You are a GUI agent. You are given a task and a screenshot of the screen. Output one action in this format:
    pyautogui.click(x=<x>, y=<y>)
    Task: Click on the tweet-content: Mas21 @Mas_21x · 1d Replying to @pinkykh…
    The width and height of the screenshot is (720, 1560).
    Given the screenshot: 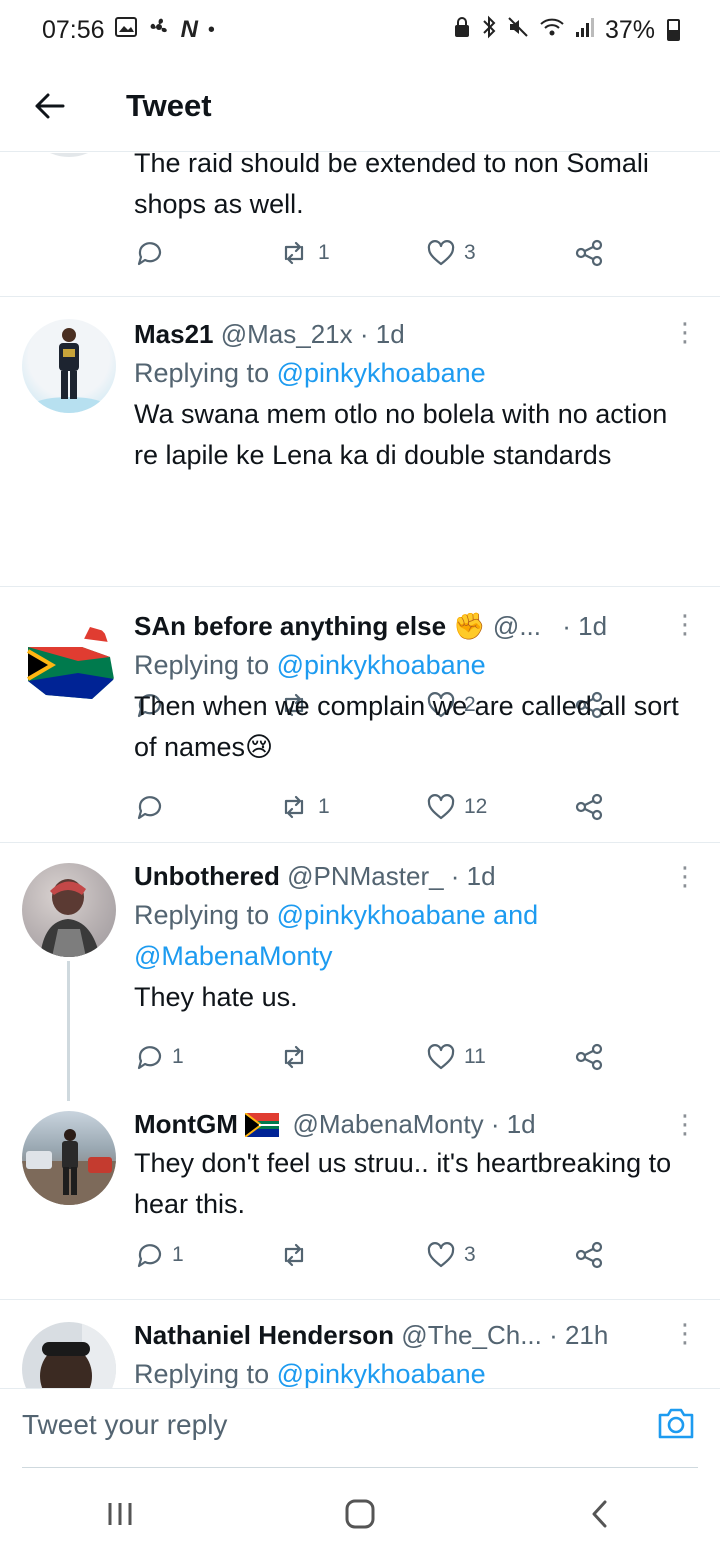 What is the action you would take?
    pyautogui.click(x=412, y=395)
    